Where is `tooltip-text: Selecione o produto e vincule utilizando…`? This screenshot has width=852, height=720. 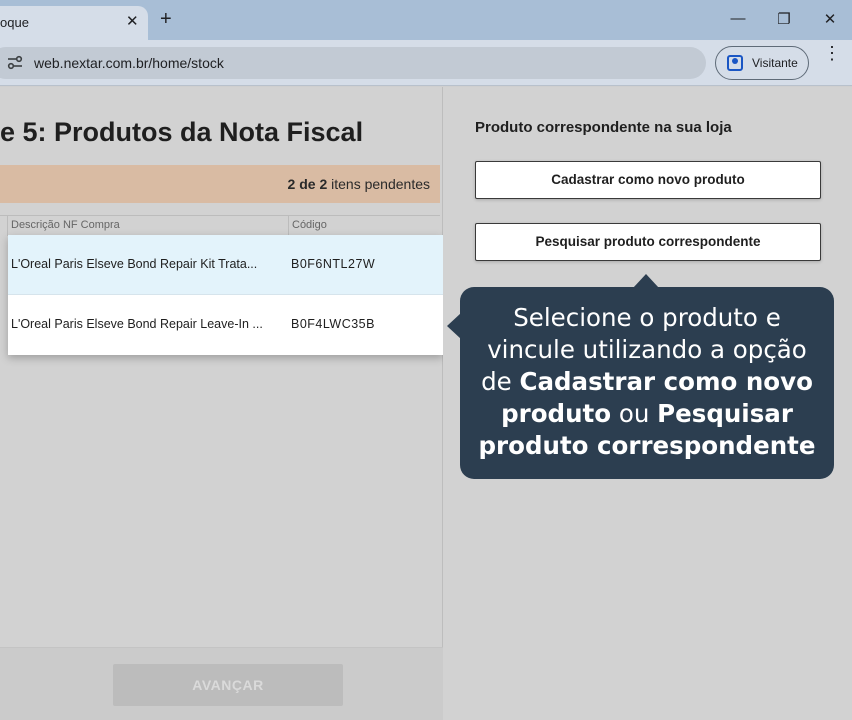
tooltip-text: Selecione o produto e vincule utilizando… is located at coordinates (647, 381).